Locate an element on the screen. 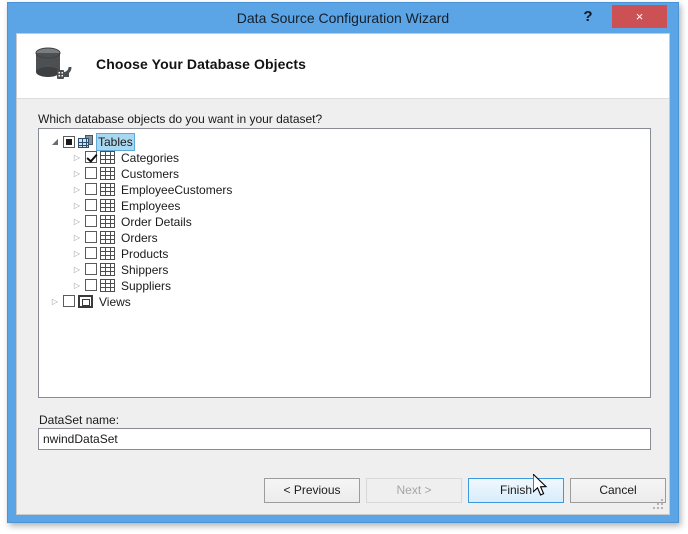  dataset-name-label: DataSet name: is located at coordinates (79, 419).